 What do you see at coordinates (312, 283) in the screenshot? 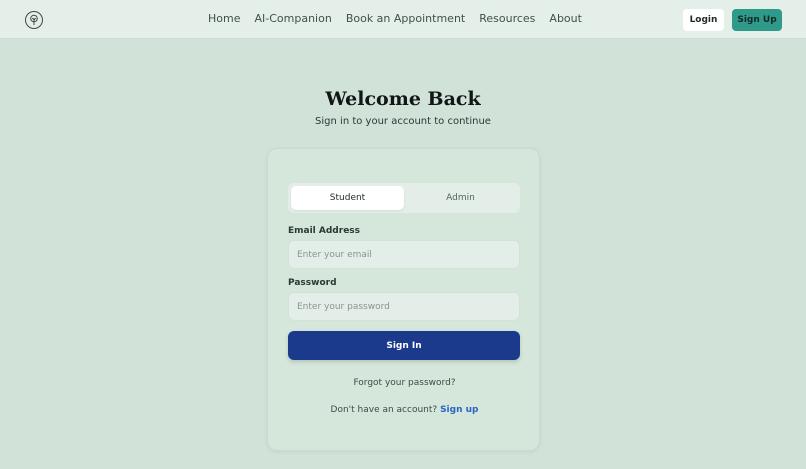
I see `password-label: Password` at bounding box center [312, 283].